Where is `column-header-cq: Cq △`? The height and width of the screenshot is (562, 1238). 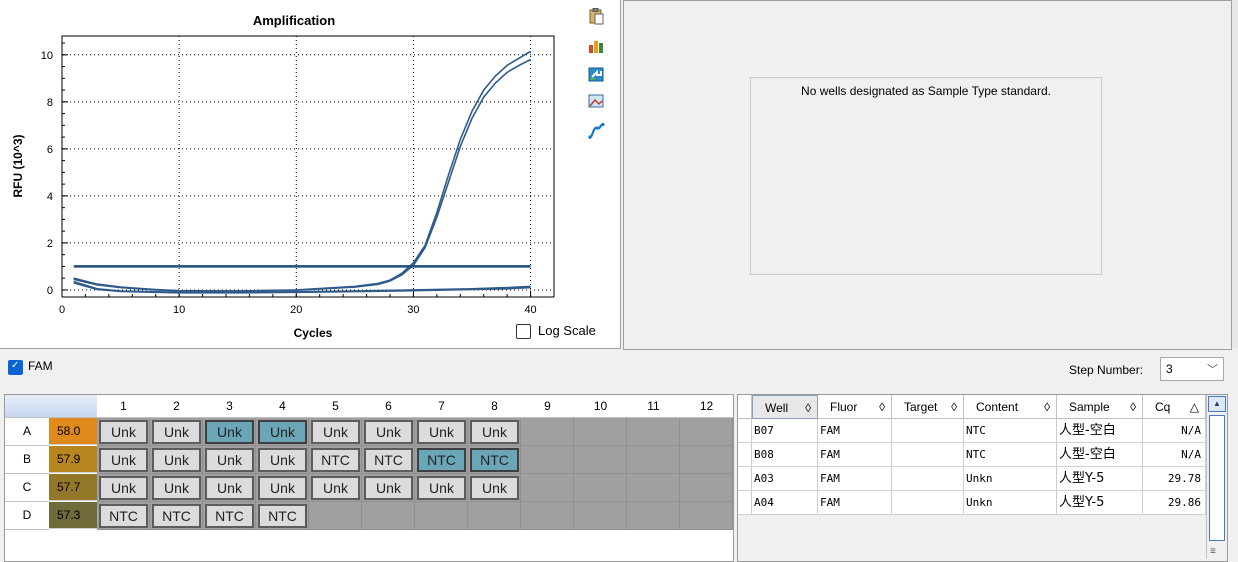 column-header-cq: Cq △ is located at coordinates (1174, 407).